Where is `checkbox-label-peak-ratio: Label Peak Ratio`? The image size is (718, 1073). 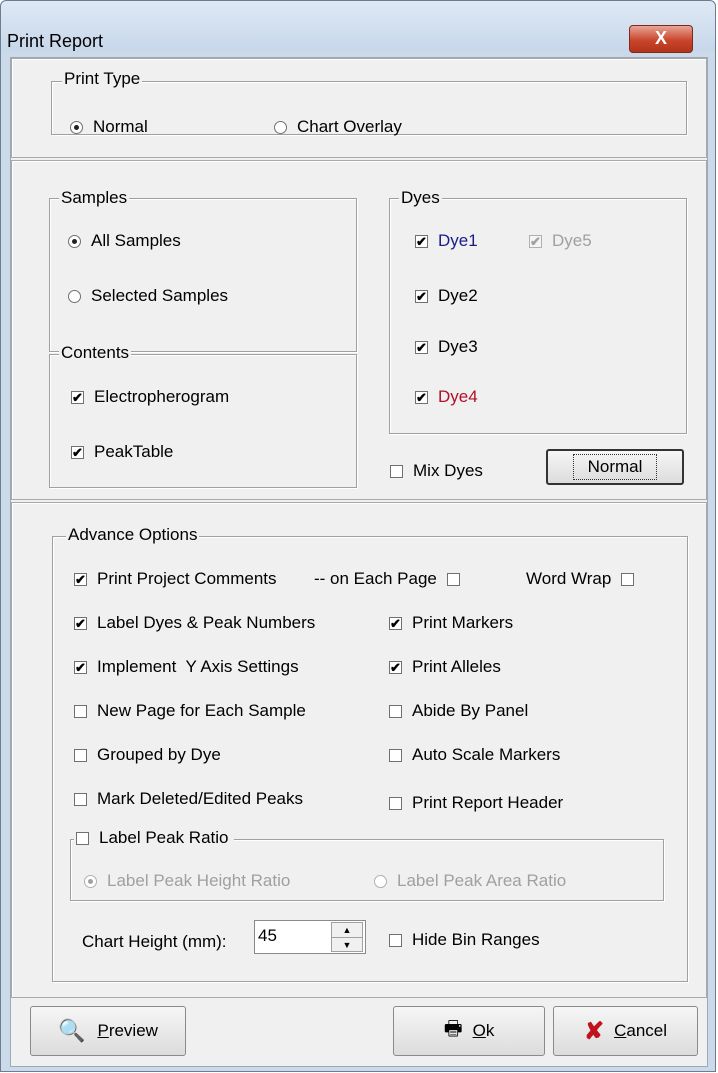 checkbox-label-peak-ratio: Label Peak Ratio is located at coordinates (154, 838).